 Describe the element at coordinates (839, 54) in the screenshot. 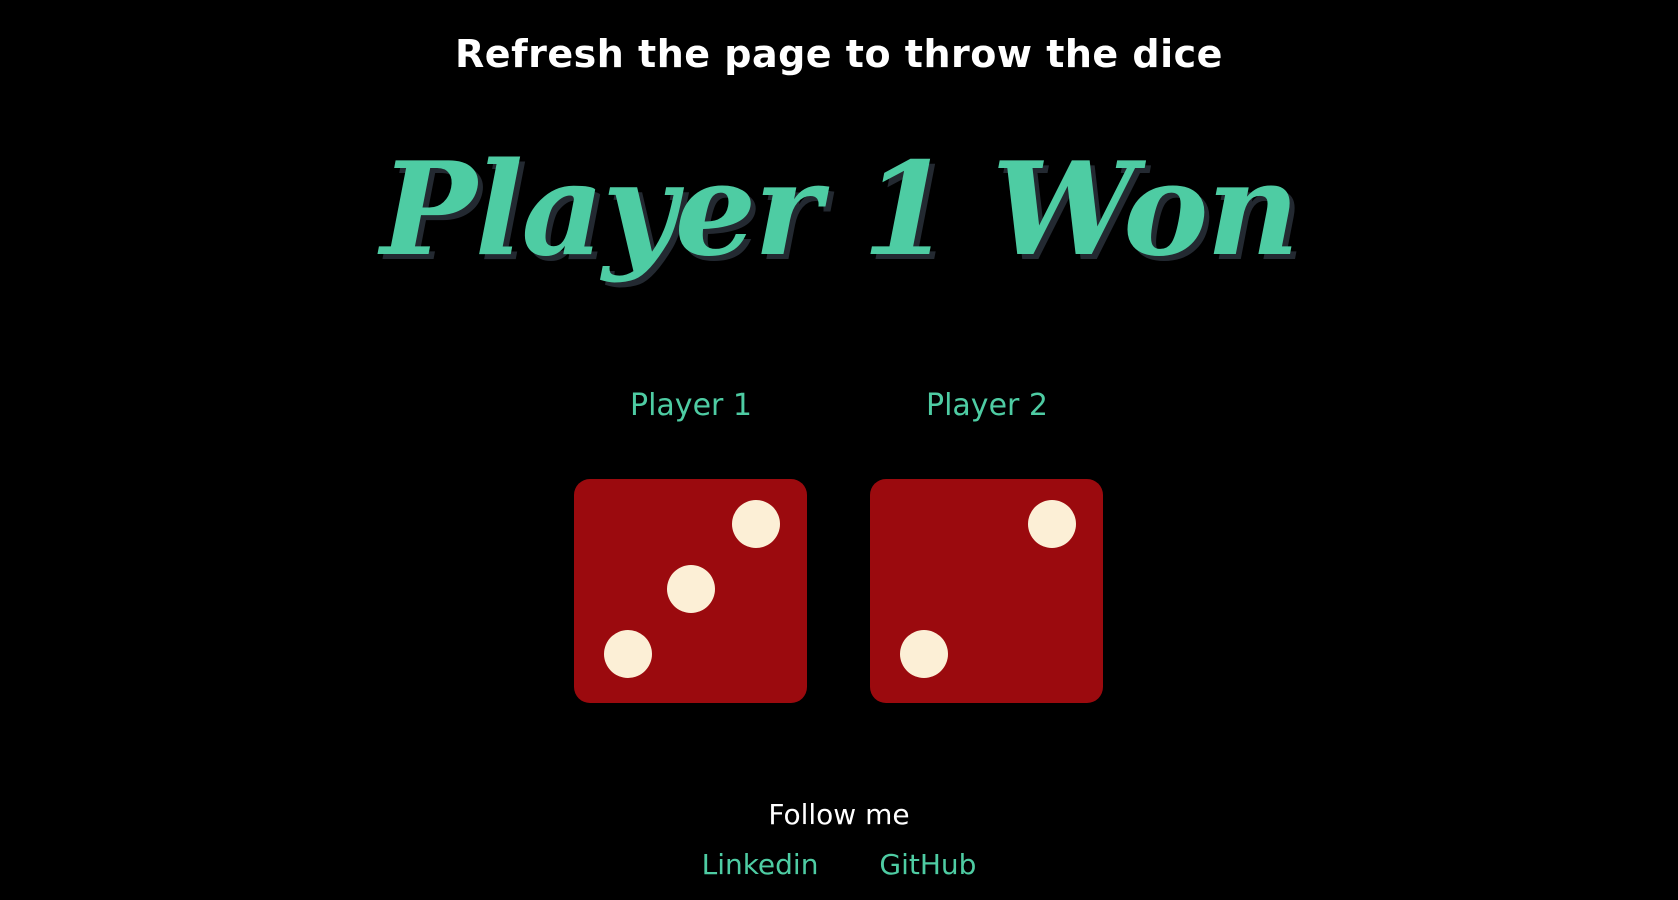

I see `instruction-text: Refresh the page to throw the dice` at that location.